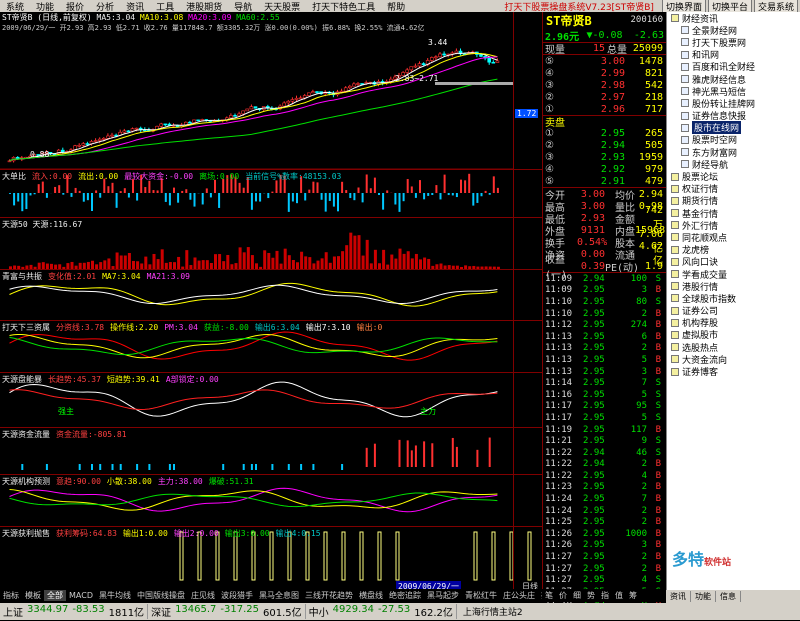  What do you see at coordinates (733, 359) in the screenshot?
I see `sidebar-item: 大资金流向` at bounding box center [733, 359].